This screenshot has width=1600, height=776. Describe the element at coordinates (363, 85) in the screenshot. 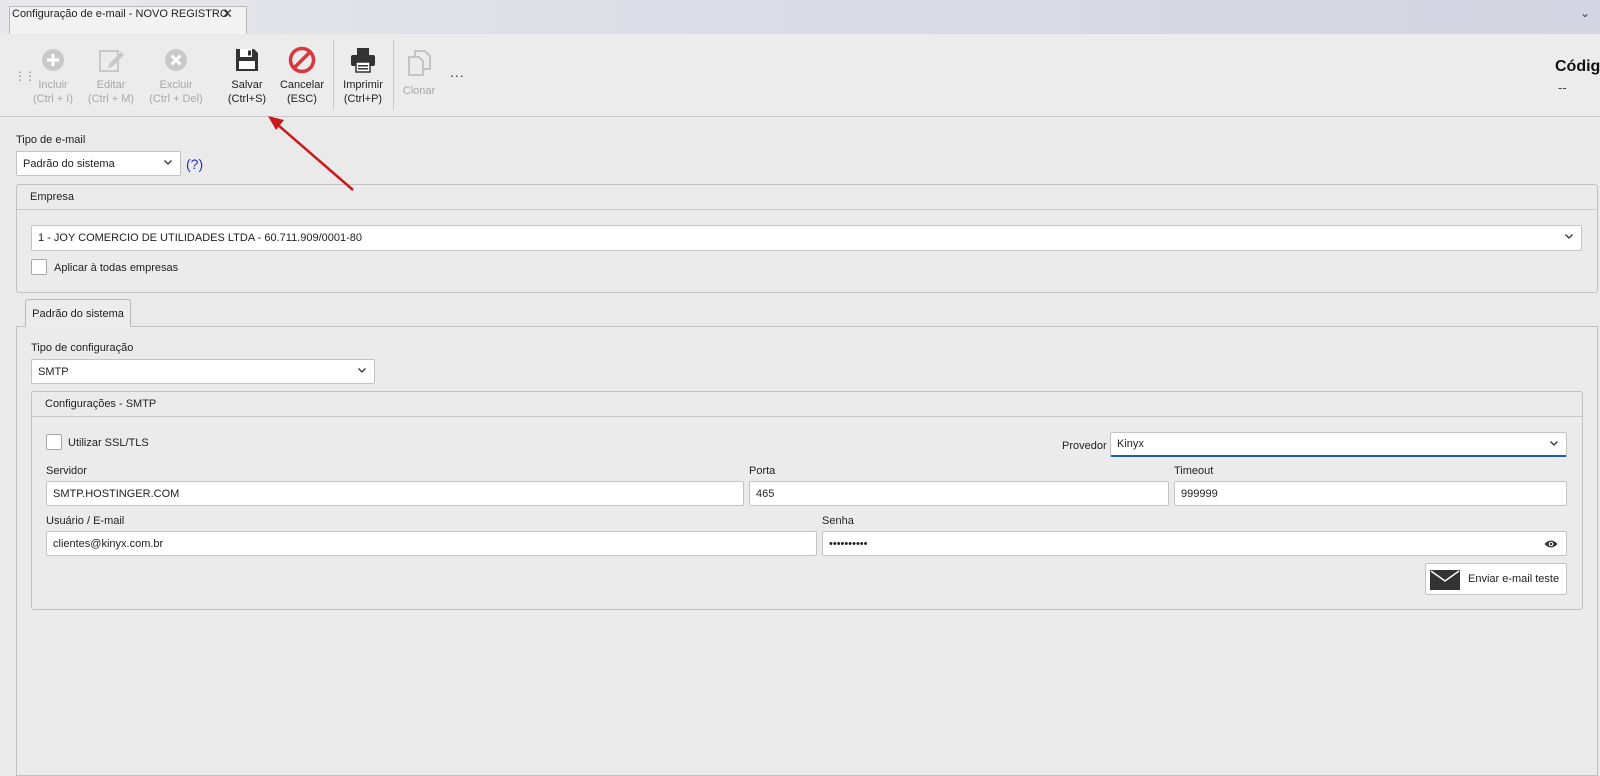

I see `imprimir-label: Imprimir` at that location.